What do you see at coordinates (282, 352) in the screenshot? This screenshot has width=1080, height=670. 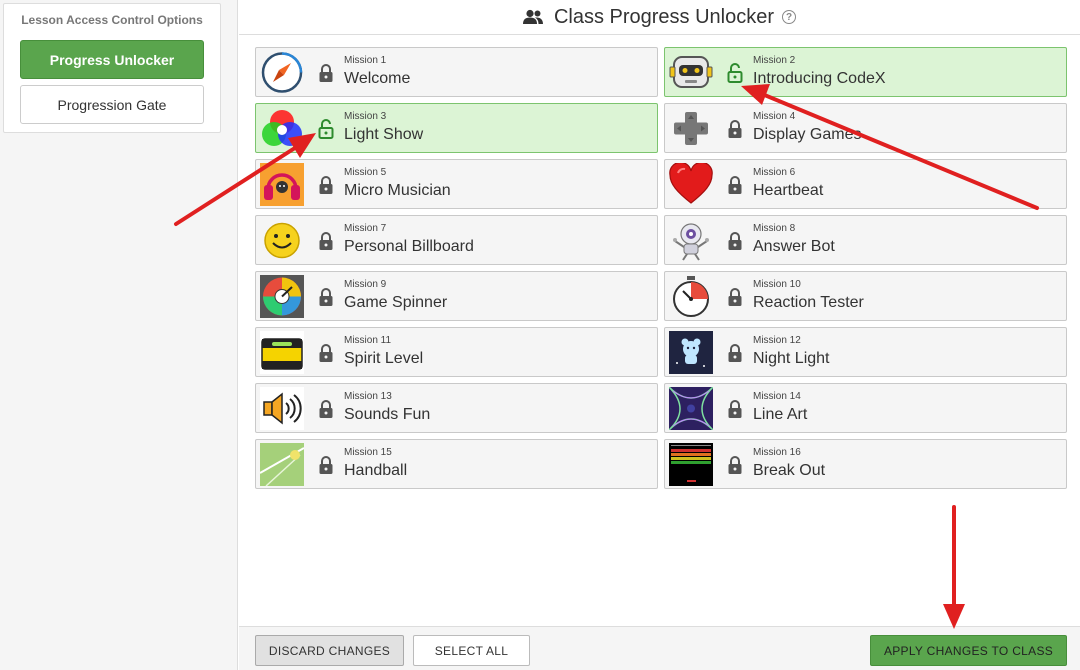 I see `spirit-level-icon` at bounding box center [282, 352].